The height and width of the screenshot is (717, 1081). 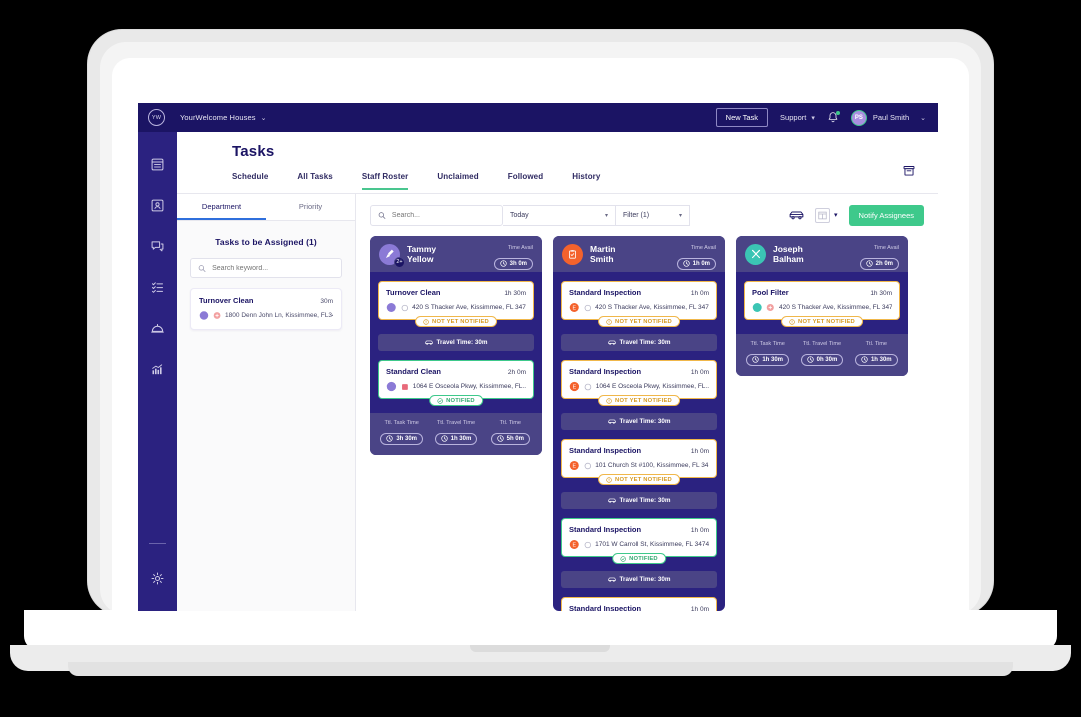 I want to click on task-card: Standard Inspection 1h 0m E, so click(x=639, y=604).